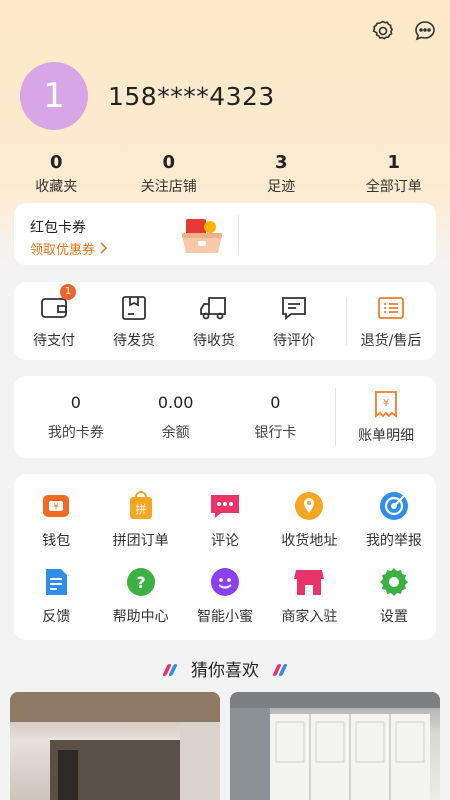 The height and width of the screenshot is (800, 450). Describe the element at coordinates (394, 163) in the screenshot. I see `stat-value: 1` at that location.